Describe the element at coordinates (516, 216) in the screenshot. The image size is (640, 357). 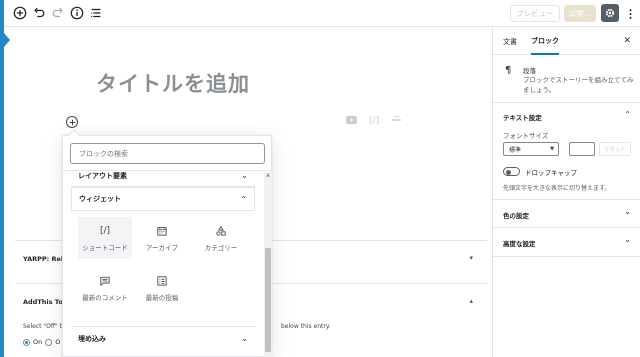
I see `color-settings-title: 色の設定` at that location.